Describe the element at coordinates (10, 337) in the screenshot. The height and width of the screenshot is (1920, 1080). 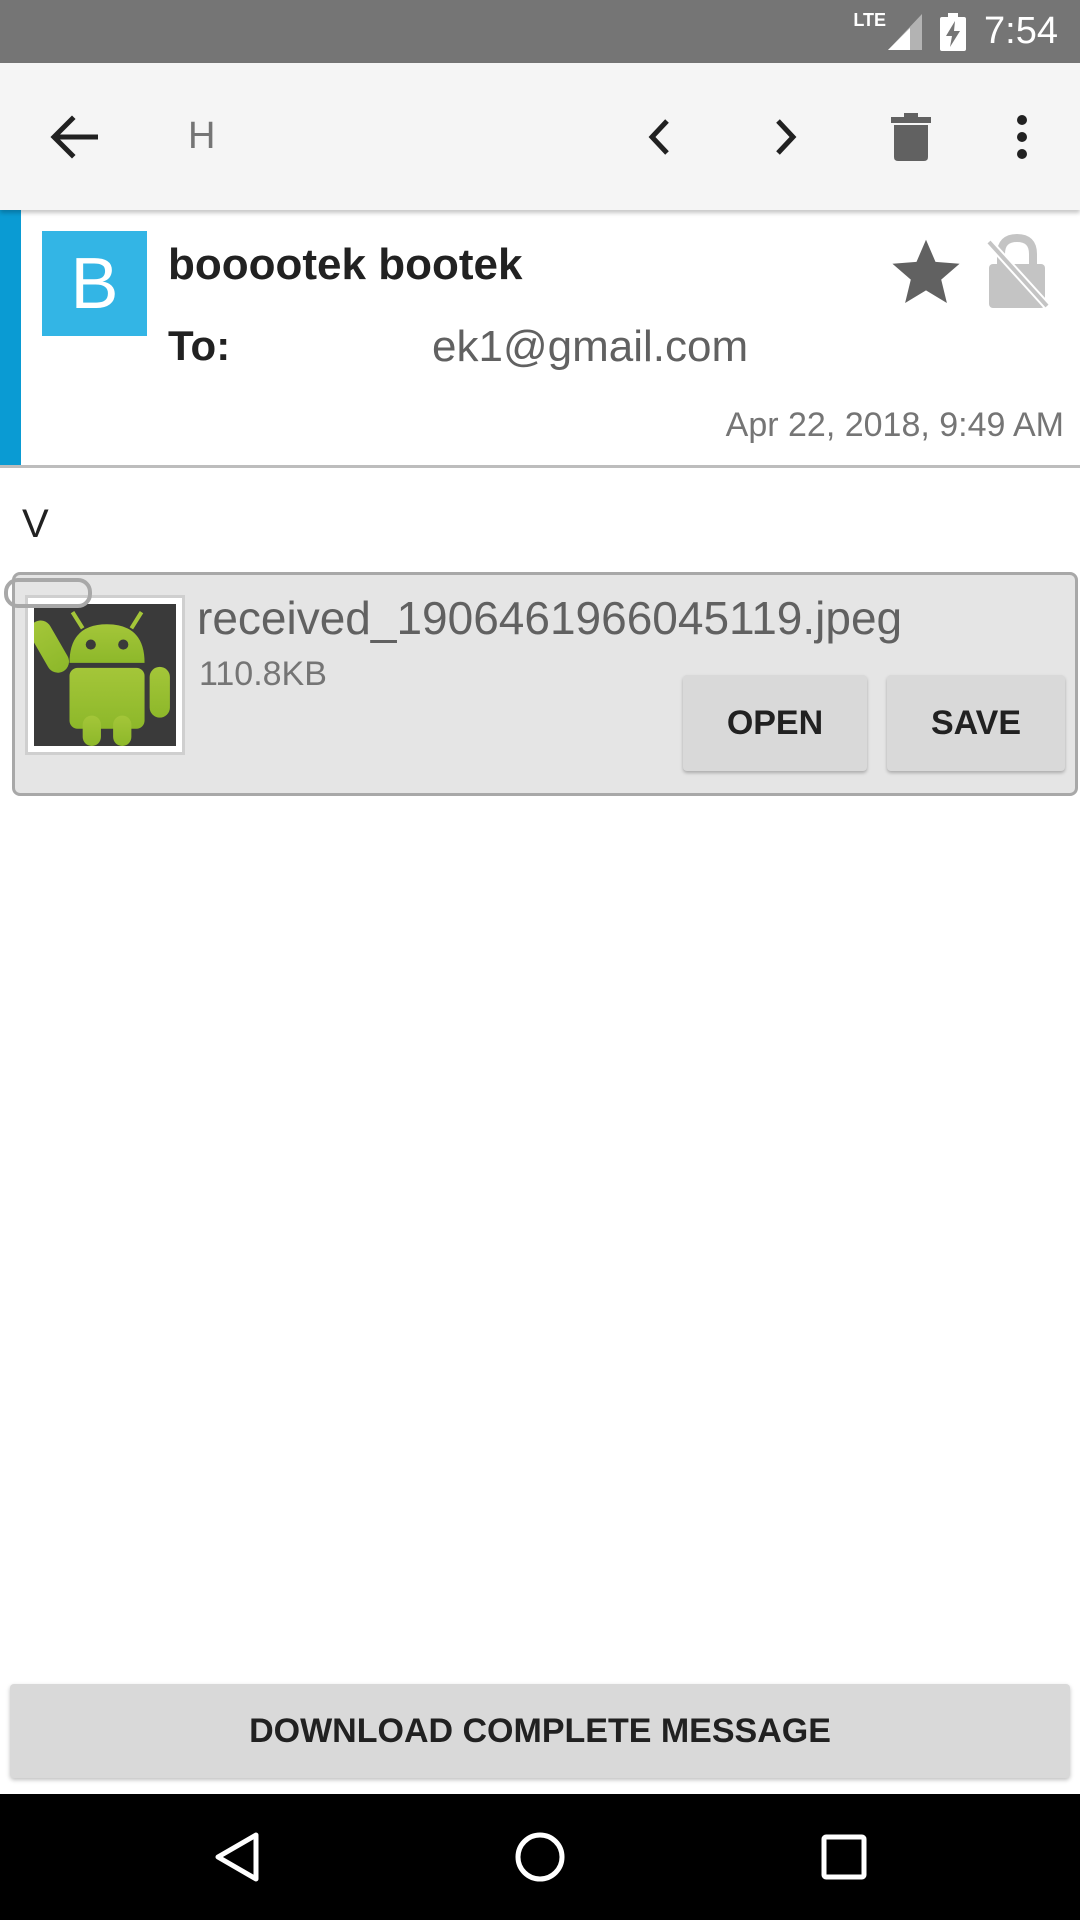
I see `unread-accent-bar` at that location.